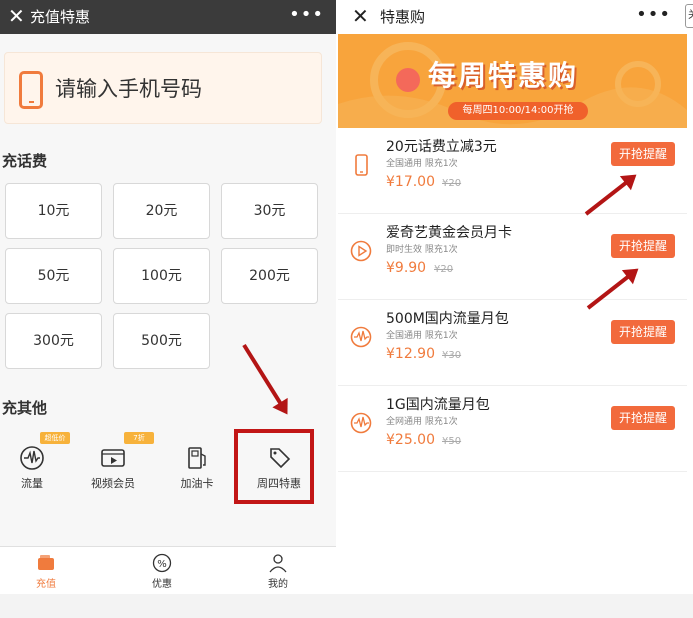 The width and height of the screenshot is (693, 618). Describe the element at coordinates (410, 182) in the screenshot. I see `deal-price: ¥17.00` at that location.